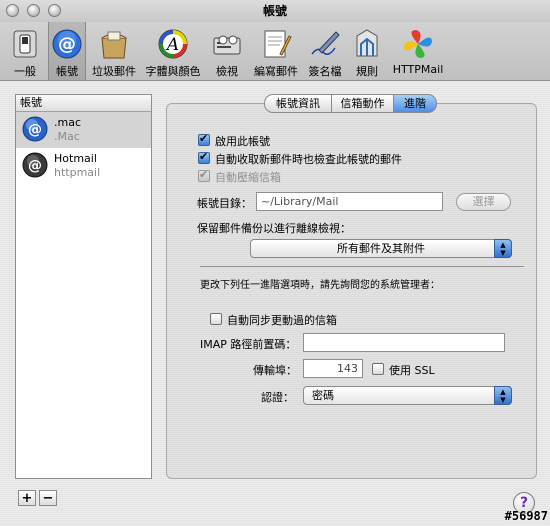 This screenshot has width=550, height=526. Describe the element at coordinates (248, 177) in the screenshot. I see `compact-mailboxes-label: 自動壓縮信箱` at that location.